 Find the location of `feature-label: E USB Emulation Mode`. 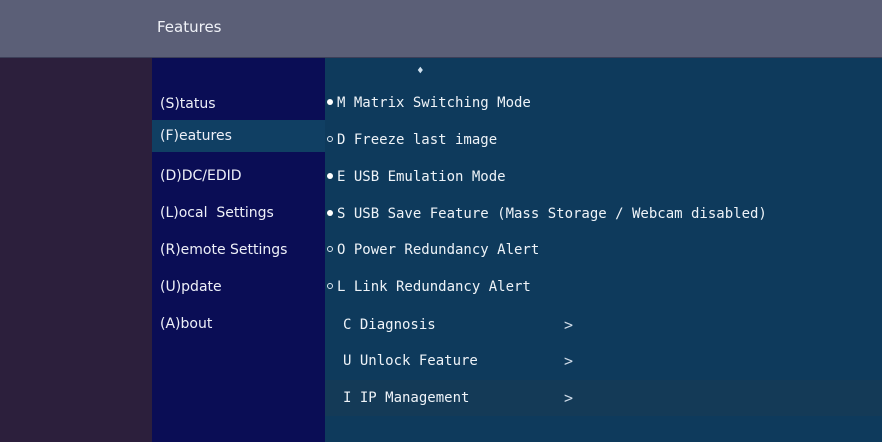

feature-label: E USB Emulation Mode is located at coordinates (421, 177).